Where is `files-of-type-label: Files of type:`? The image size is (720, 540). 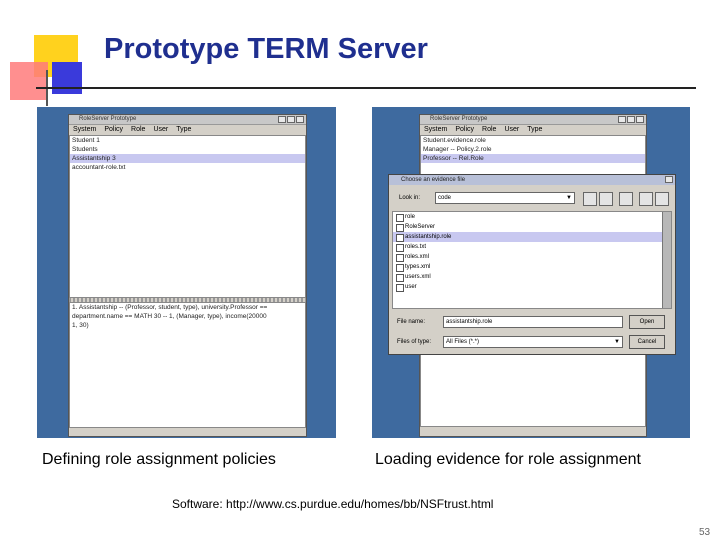 files-of-type-label: Files of type: is located at coordinates (414, 342).